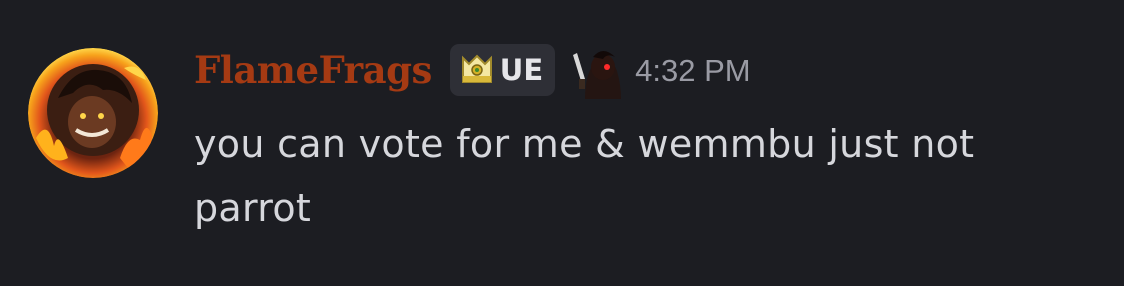 The width and height of the screenshot is (1124, 286). I want to click on hooded-figure-knife-icon, so click(596, 70).